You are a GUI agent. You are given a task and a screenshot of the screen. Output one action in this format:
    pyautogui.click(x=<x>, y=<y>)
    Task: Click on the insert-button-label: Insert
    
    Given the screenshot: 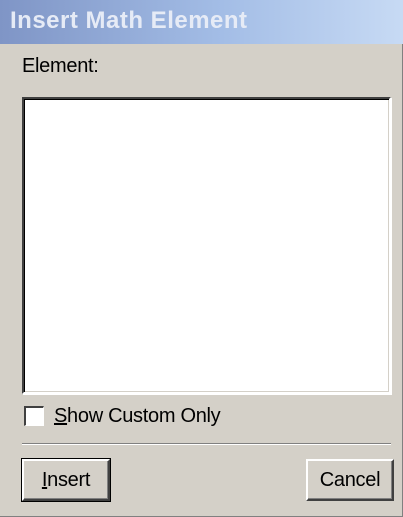 What is the action you would take?
    pyautogui.click(x=66, y=479)
    